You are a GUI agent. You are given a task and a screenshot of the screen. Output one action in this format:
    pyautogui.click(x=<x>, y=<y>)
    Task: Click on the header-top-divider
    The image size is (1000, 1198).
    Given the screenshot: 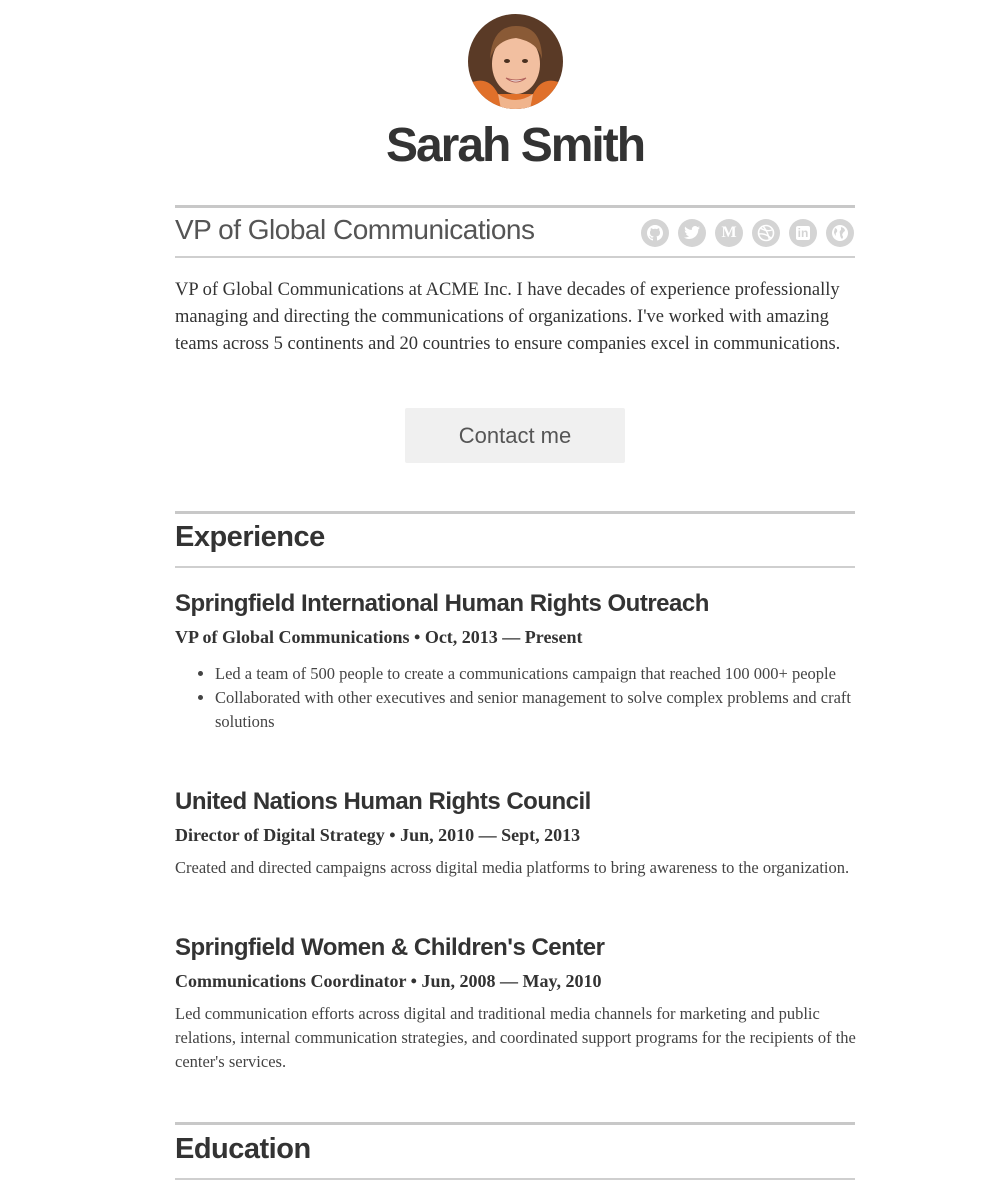 What is the action you would take?
    pyautogui.click(x=515, y=206)
    